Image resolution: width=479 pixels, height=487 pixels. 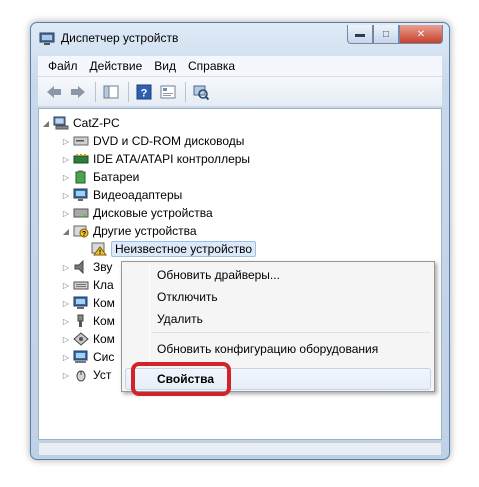 I want to click on tree-item-system: ▷ Сис, so click(x=87, y=357).